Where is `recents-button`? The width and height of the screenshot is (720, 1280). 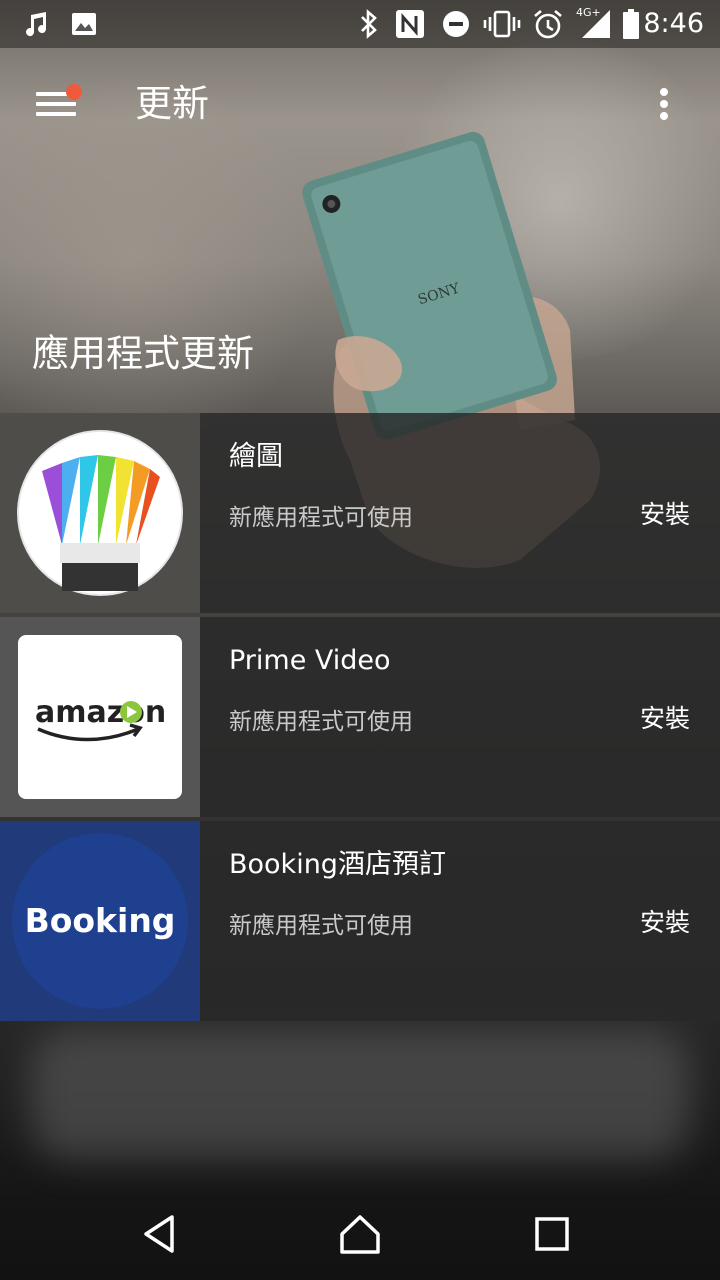
recents-button is located at coordinates (552, 1234).